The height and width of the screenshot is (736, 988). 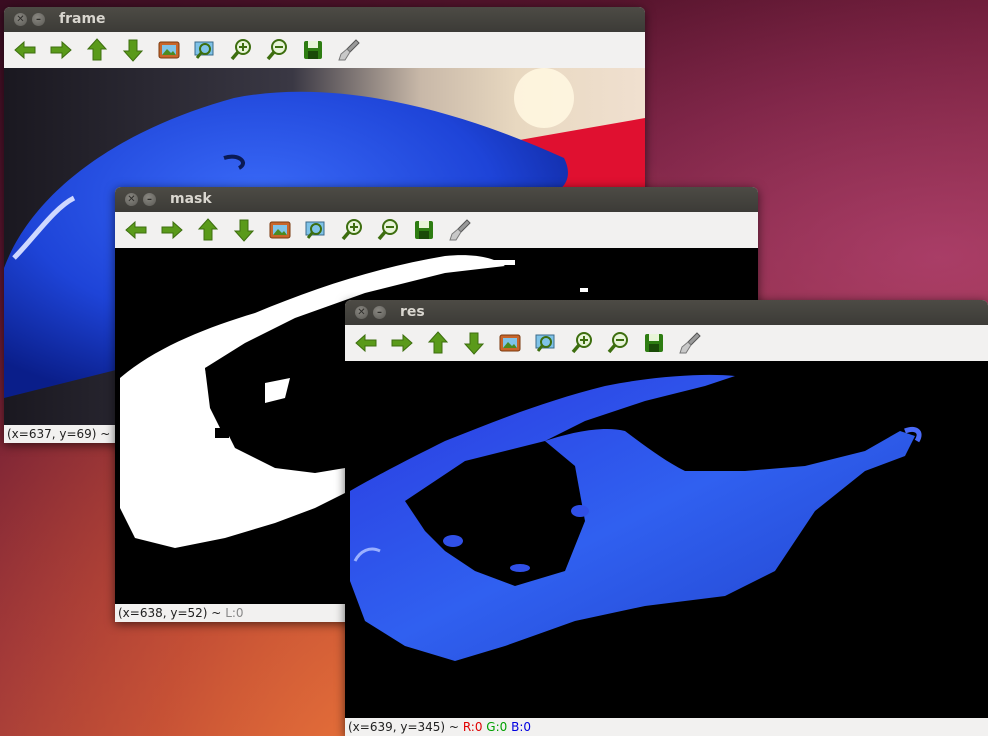 I want to click on status-coords: (x=638, y=52) ~, so click(x=170, y=613).